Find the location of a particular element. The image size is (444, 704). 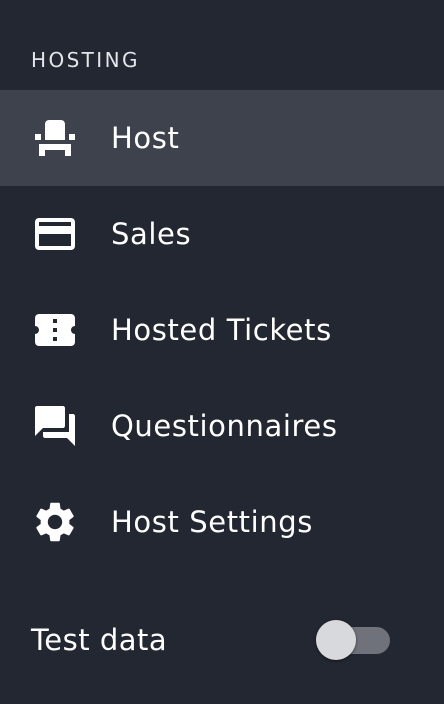

nav-item-host: Host is located at coordinates (222, 138).